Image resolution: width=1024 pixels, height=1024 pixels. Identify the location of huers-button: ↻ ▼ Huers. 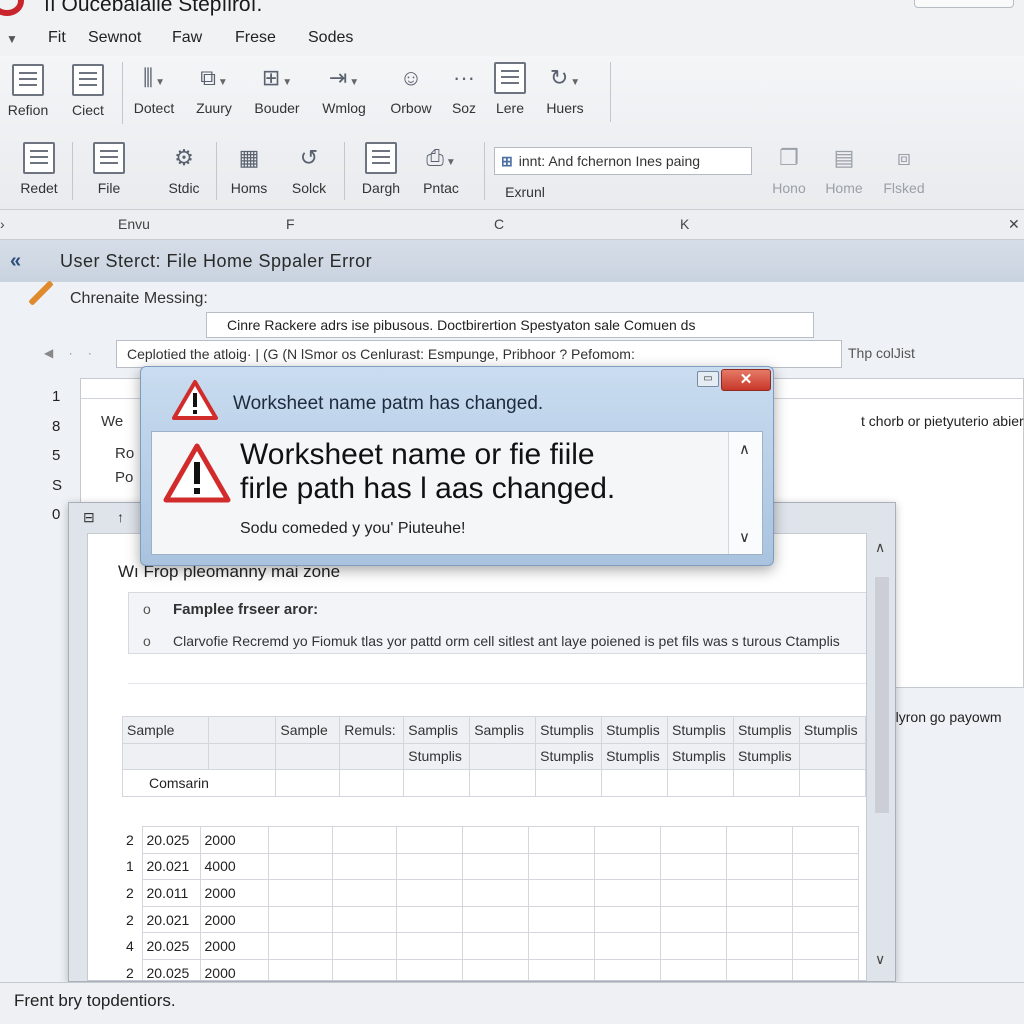
(565, 89).